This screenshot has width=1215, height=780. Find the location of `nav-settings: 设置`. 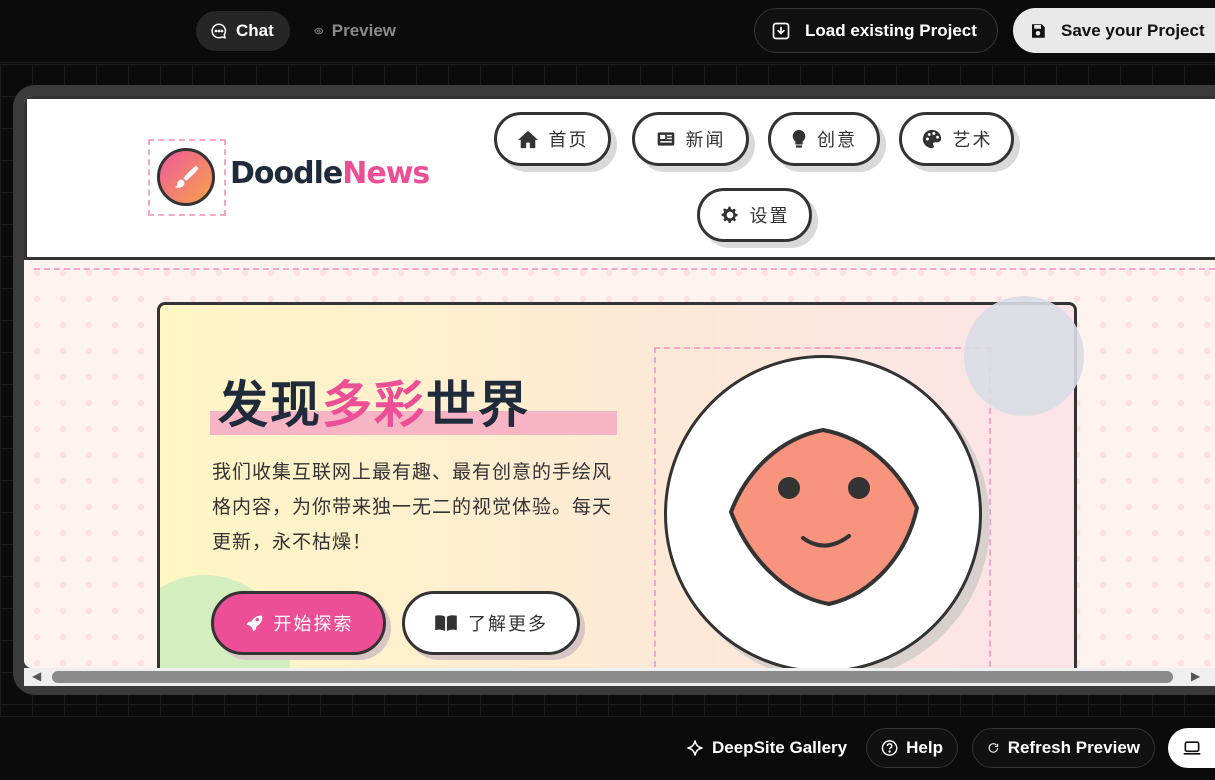

nav-settings: 设置 is located at coordinates (754, 215).